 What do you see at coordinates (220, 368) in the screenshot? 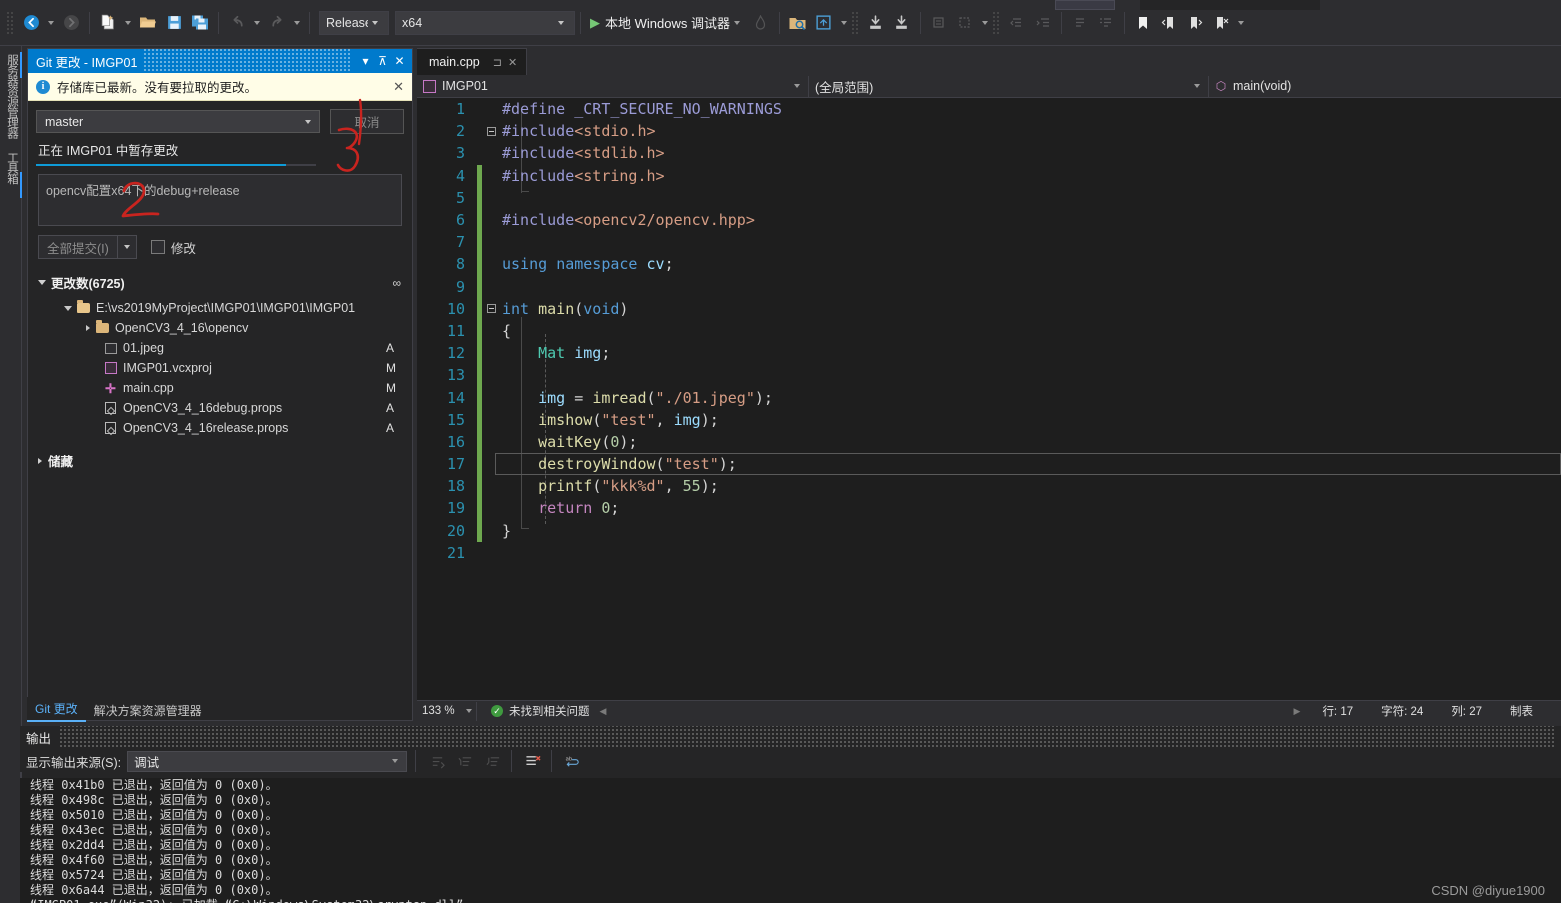
I see `tree-row-file: IMGP01.vcxproj M` at bounding box center [220, 368].